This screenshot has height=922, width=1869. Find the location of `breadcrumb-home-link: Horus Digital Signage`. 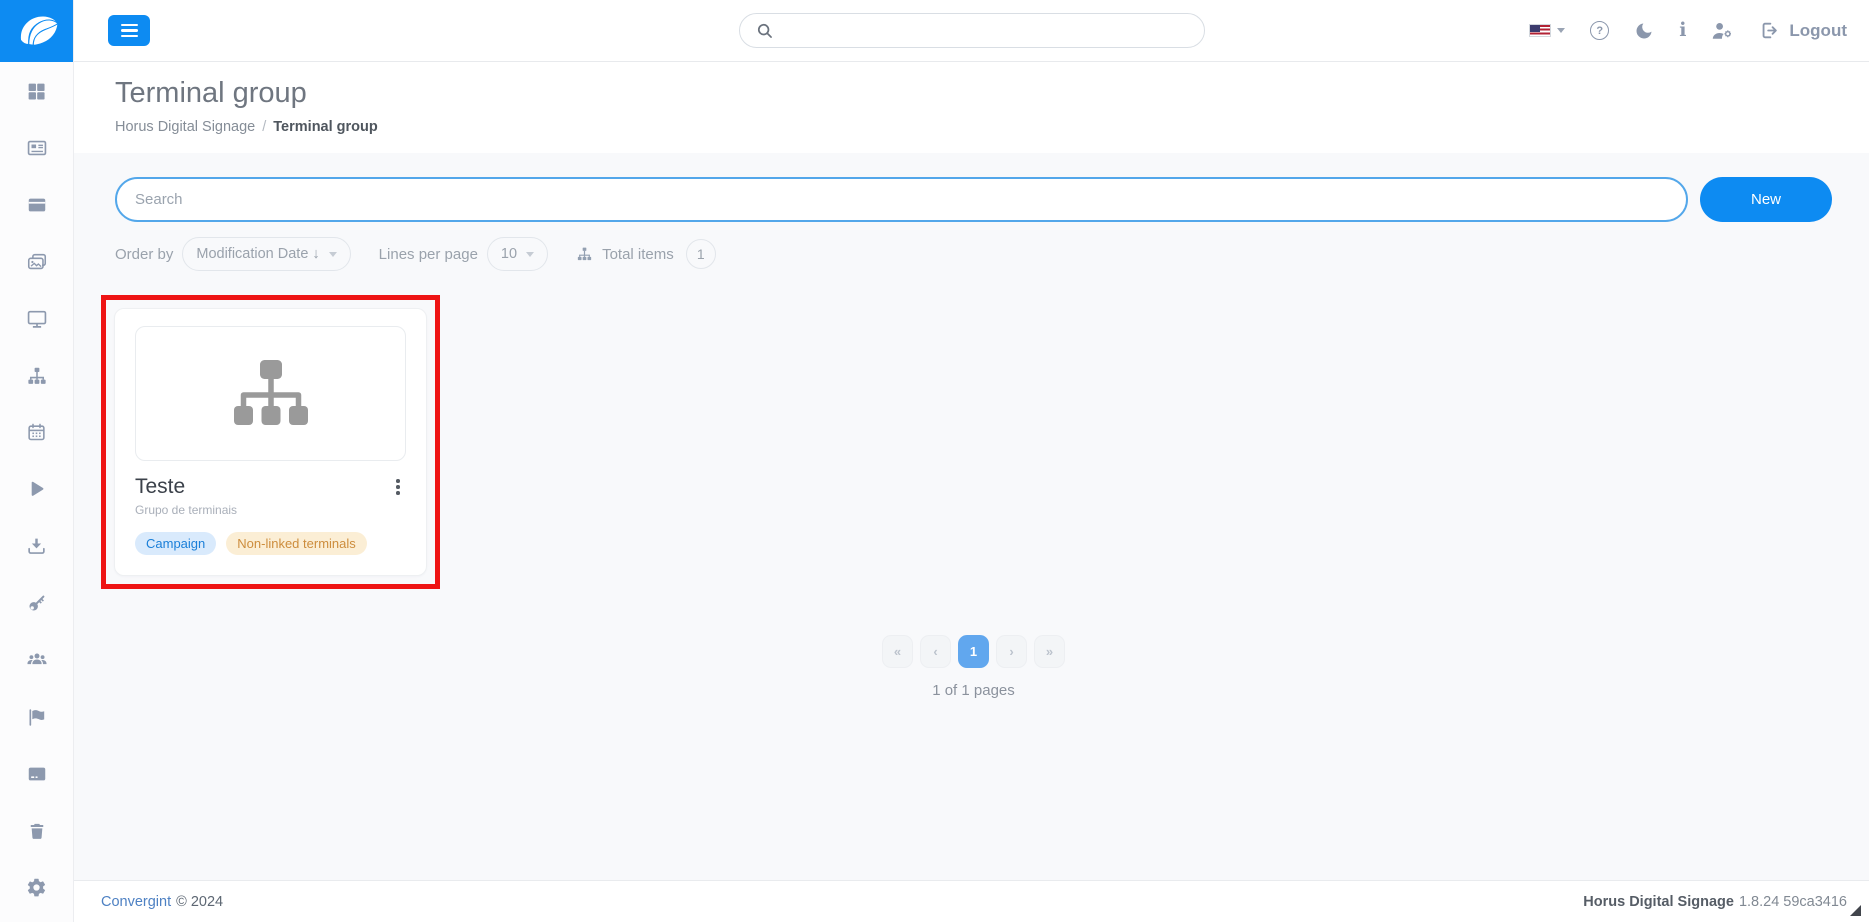

breadcrumb-home-link: Horus Digital Signage is located at coordinates (185, 127).